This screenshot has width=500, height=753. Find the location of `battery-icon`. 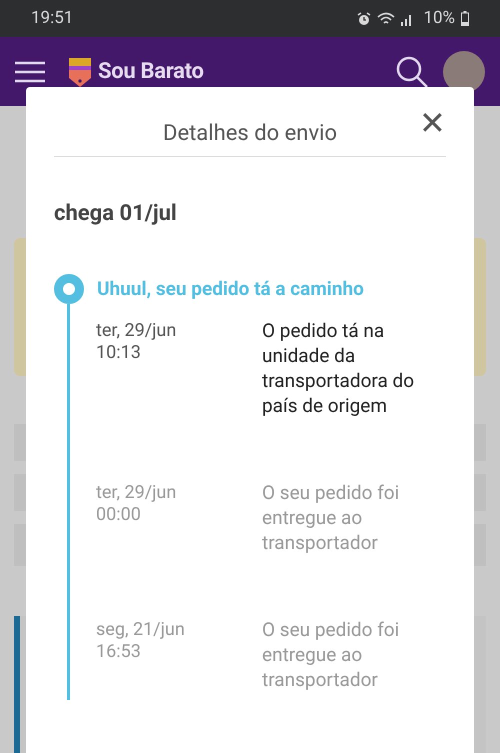

battery-icon is located at coordinates (465, 18).